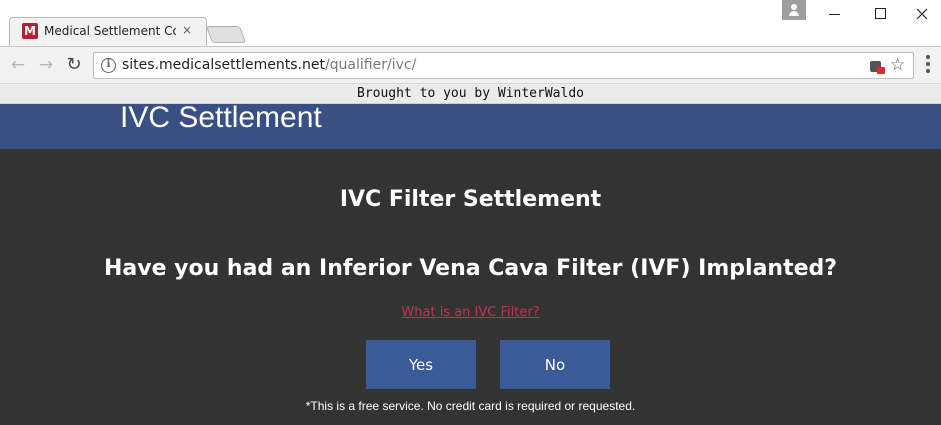 Image resolution: width=941 pixels, height=425 pixels. Describe the element at coordinates (421, 364) in the screenshot. I see `yes-button: Yes` at that location.